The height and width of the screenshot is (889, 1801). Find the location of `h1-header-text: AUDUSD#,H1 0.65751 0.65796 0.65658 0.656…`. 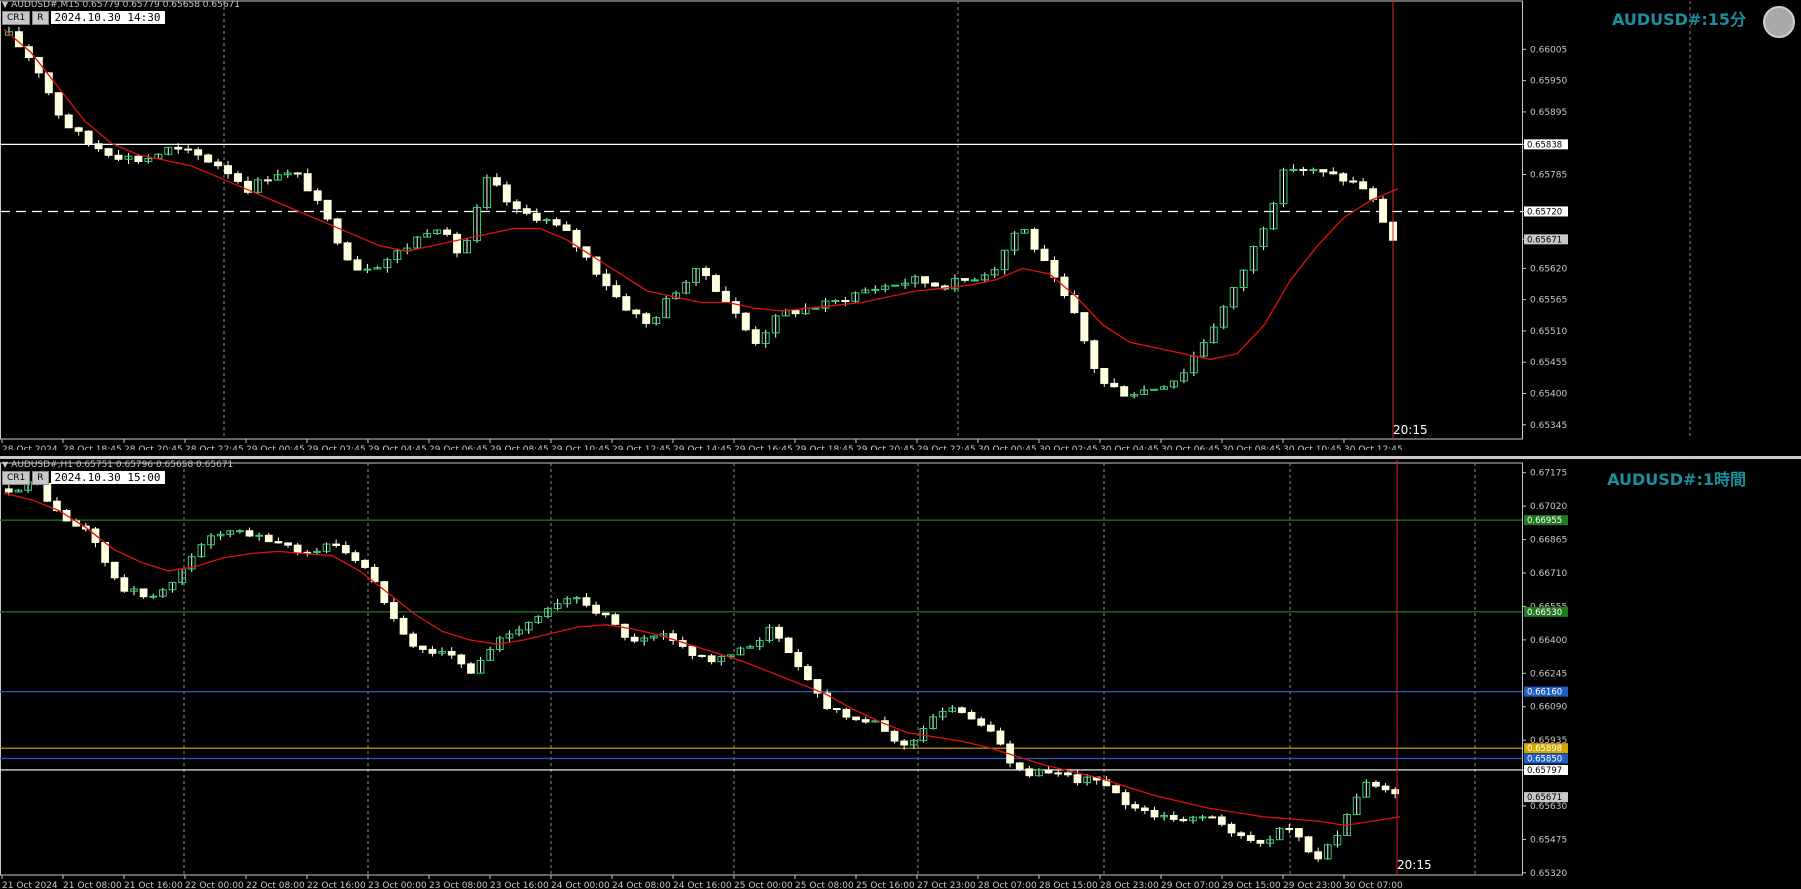

h1-header-text: AUDUSD#,H1 0.65751 0.65796 0.65658 0.656… is located at coordinates (122, 465).